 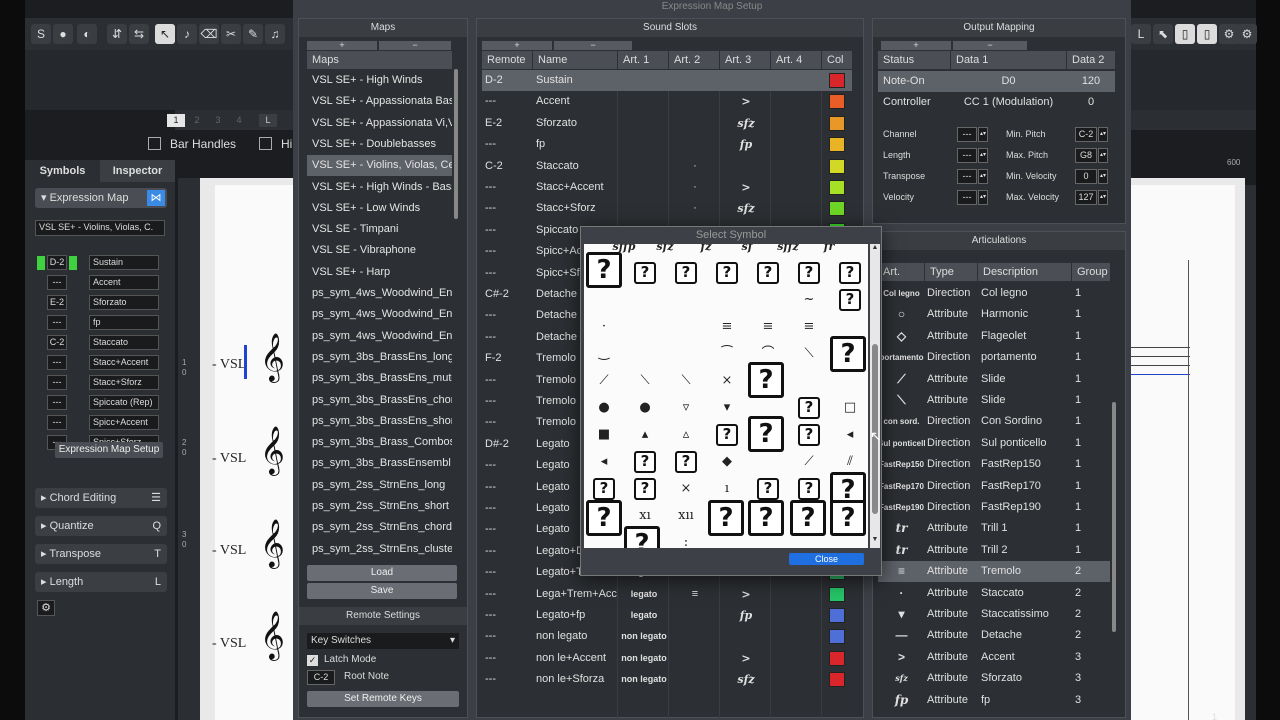 I want to click on inspector-slot-name: Sforzato, so click(x=124, y=302).